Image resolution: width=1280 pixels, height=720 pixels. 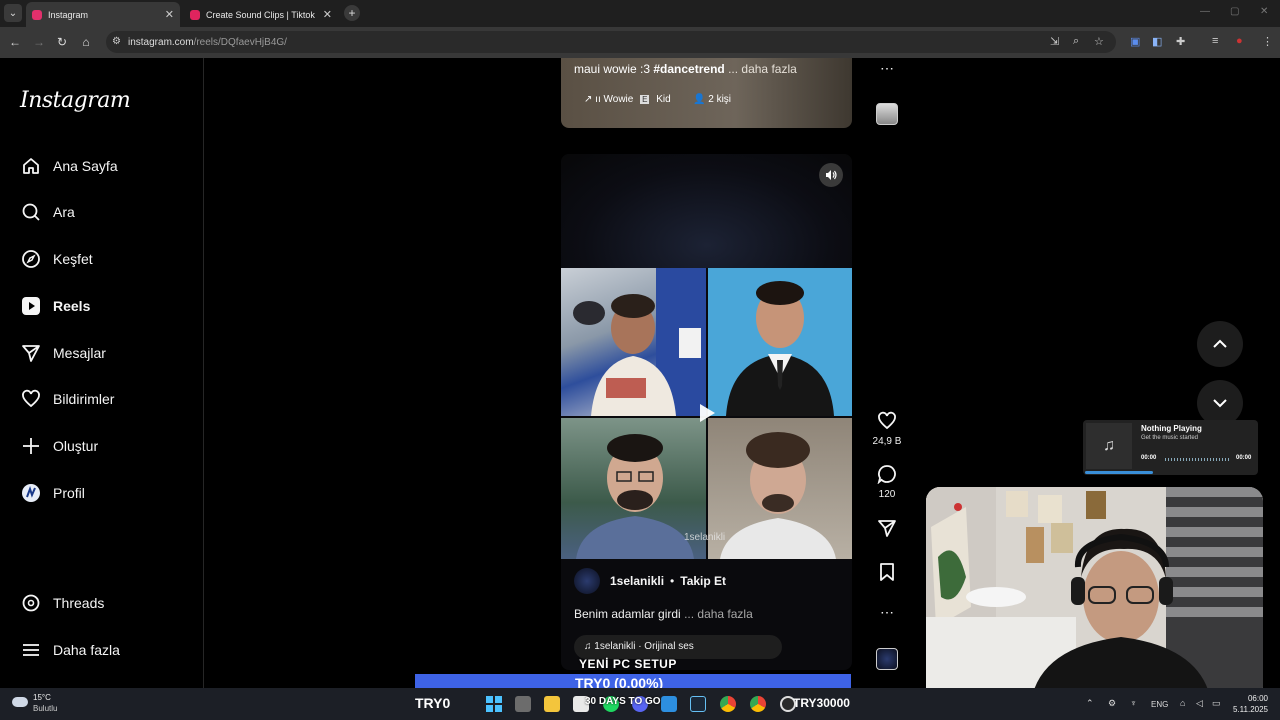 I want to click on vscode-icon, so click(x=669, y=704).